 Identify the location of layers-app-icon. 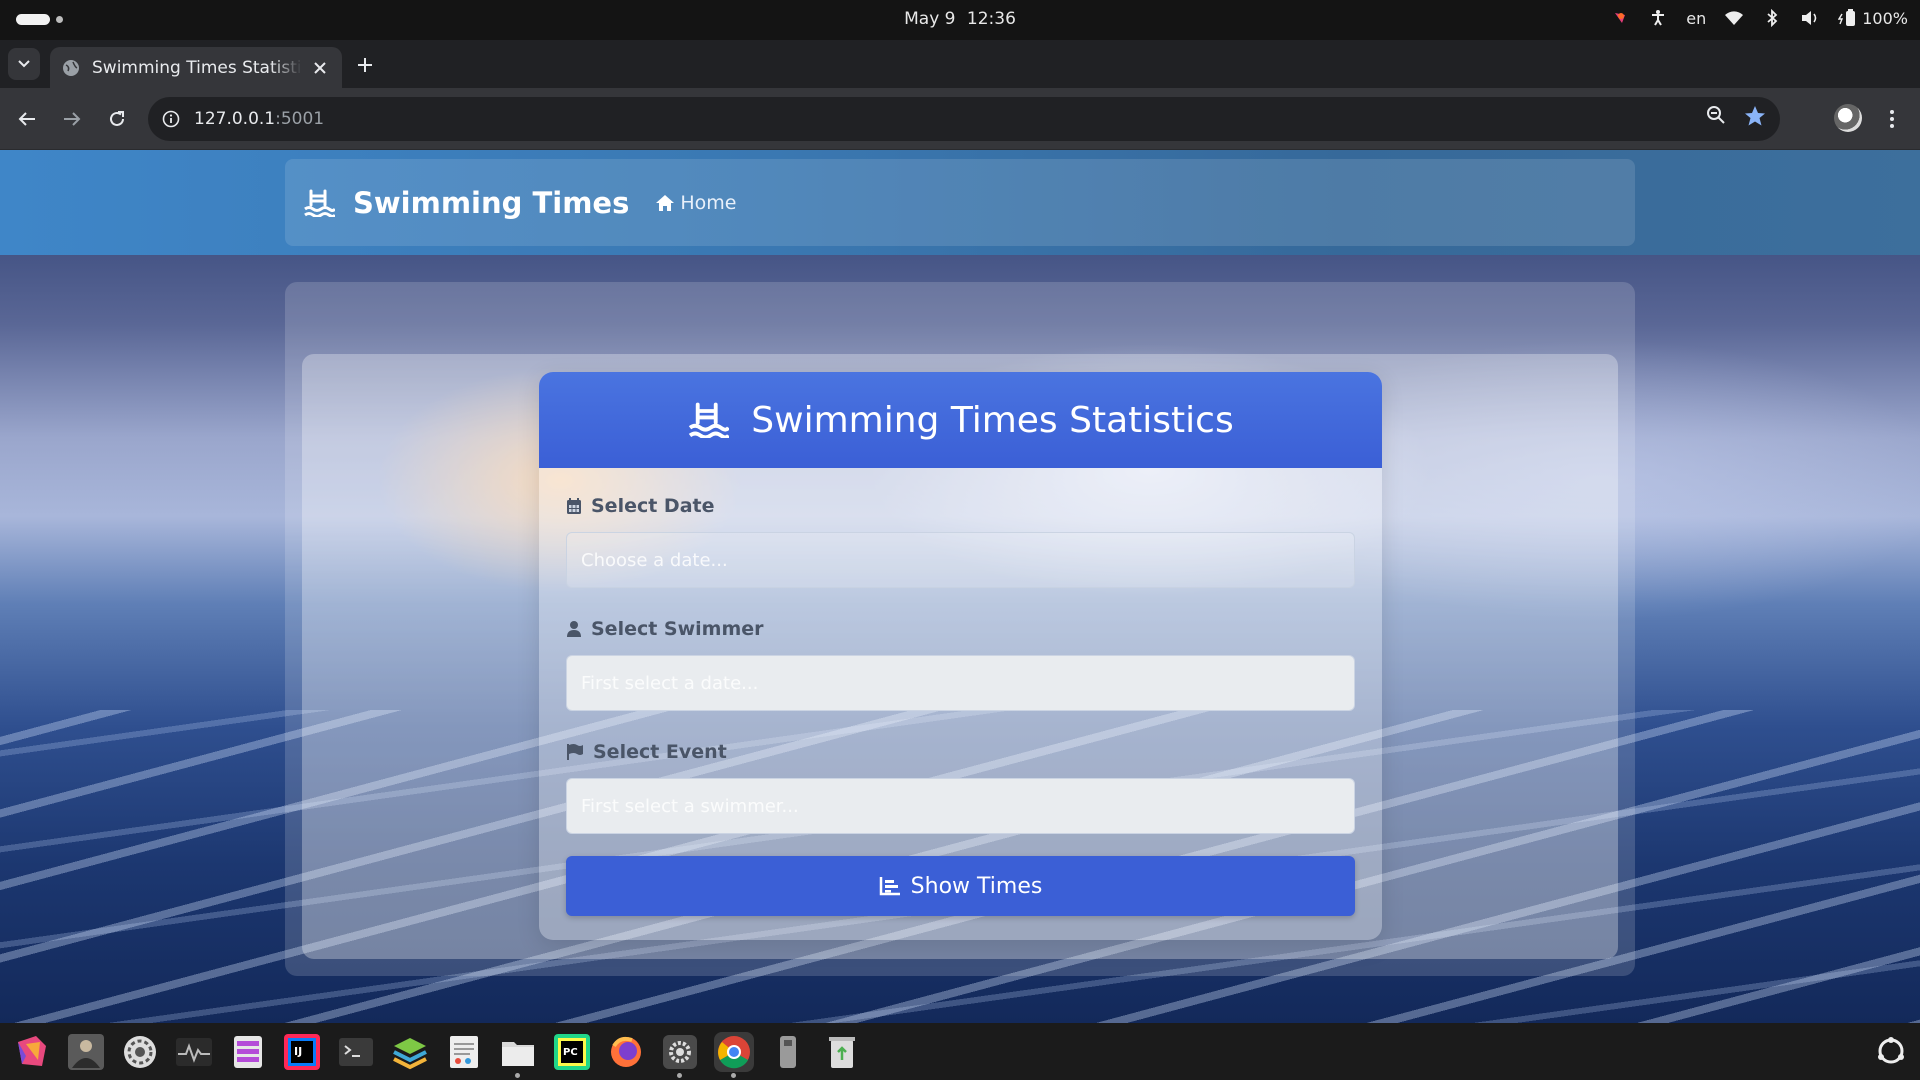
(410, 1052).